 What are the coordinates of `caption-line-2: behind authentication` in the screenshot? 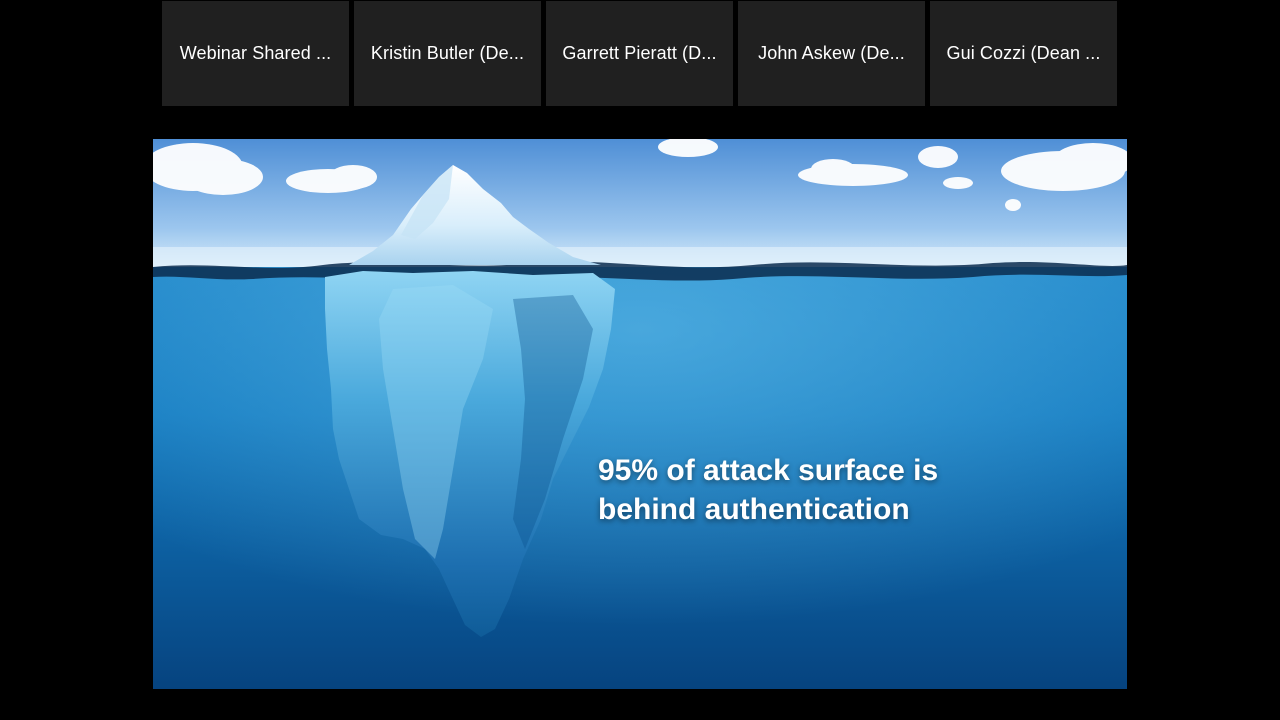 It's located at (754, 509).